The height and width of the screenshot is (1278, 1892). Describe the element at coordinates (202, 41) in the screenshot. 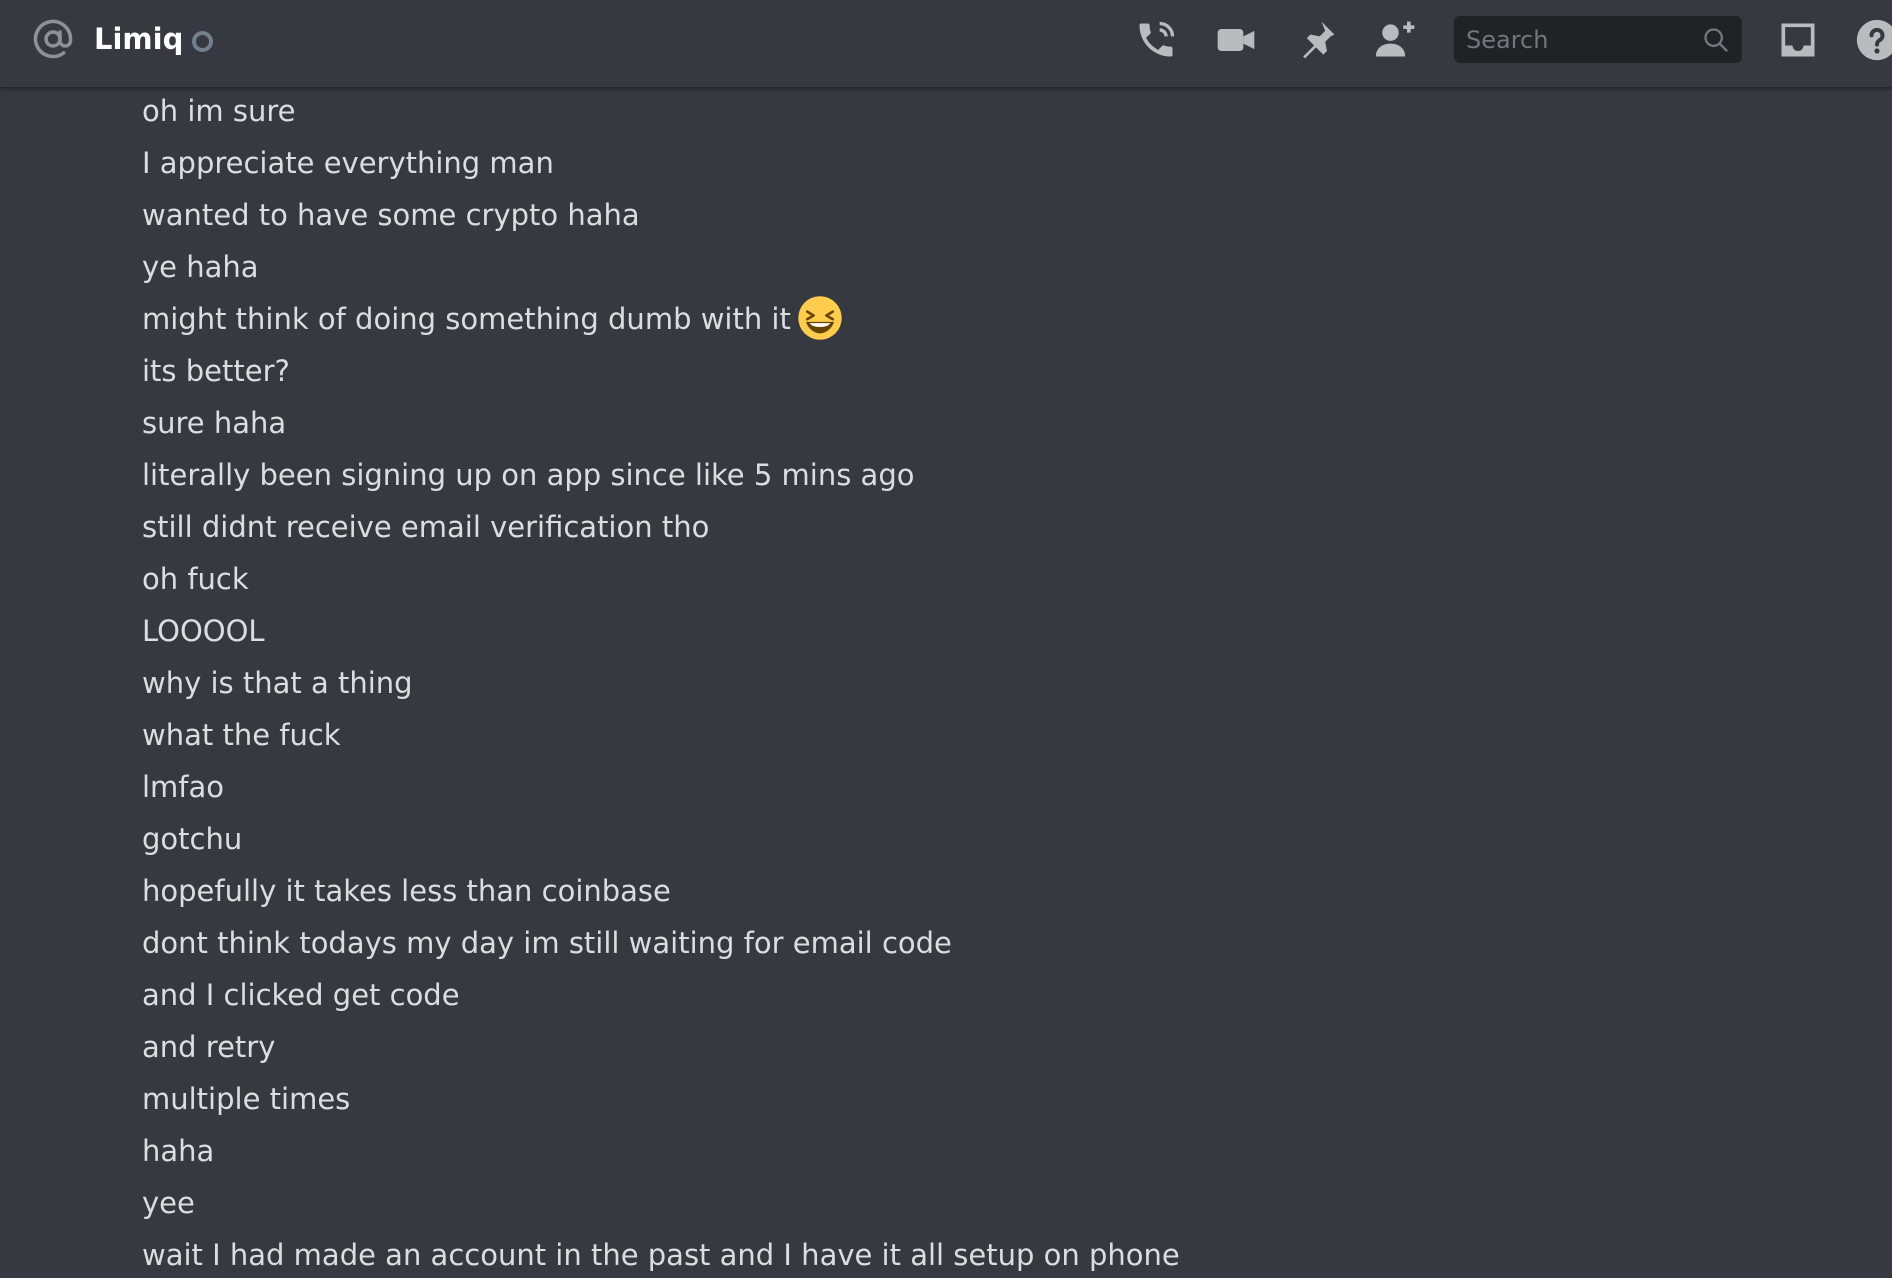

I see `status-offline-icon` at that location.